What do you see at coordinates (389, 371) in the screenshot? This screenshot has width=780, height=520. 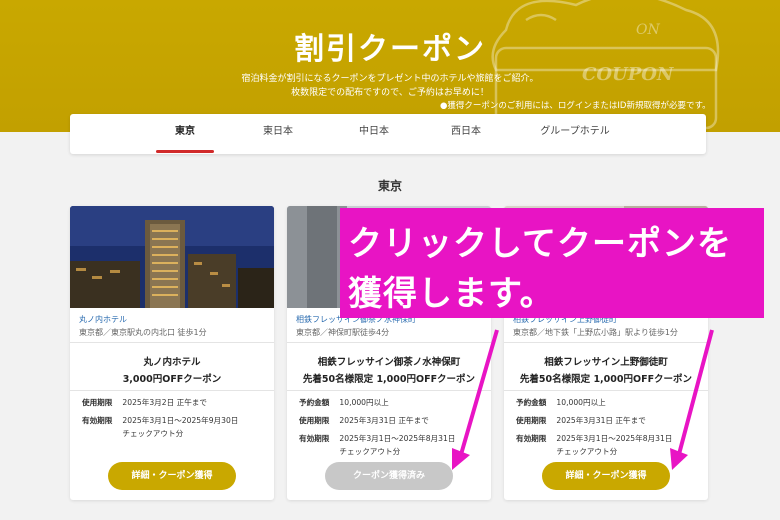 I see `card-coupon-title: 相鉄フレッサイン御茶ノ水神保町 先着50名様限定 1,000円OFFクーポン` at bounding box center [389, 371].